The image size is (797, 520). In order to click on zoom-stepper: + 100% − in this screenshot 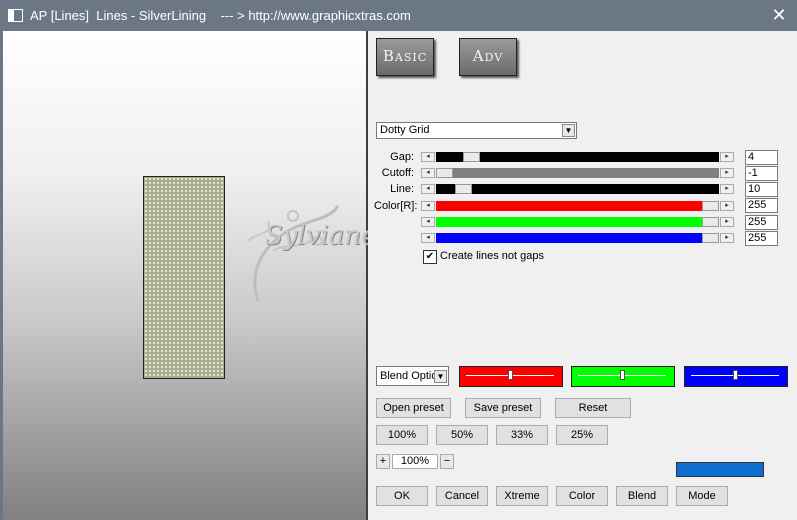, I will do `click(416, 462)`.